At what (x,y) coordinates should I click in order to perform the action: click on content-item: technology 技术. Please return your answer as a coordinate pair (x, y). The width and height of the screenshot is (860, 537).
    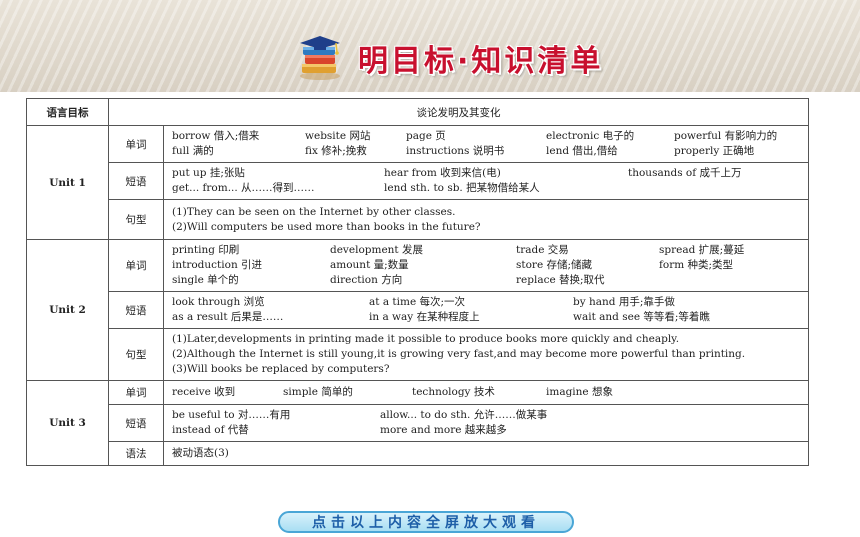
    Looking at the image, I should click on (453, 392).